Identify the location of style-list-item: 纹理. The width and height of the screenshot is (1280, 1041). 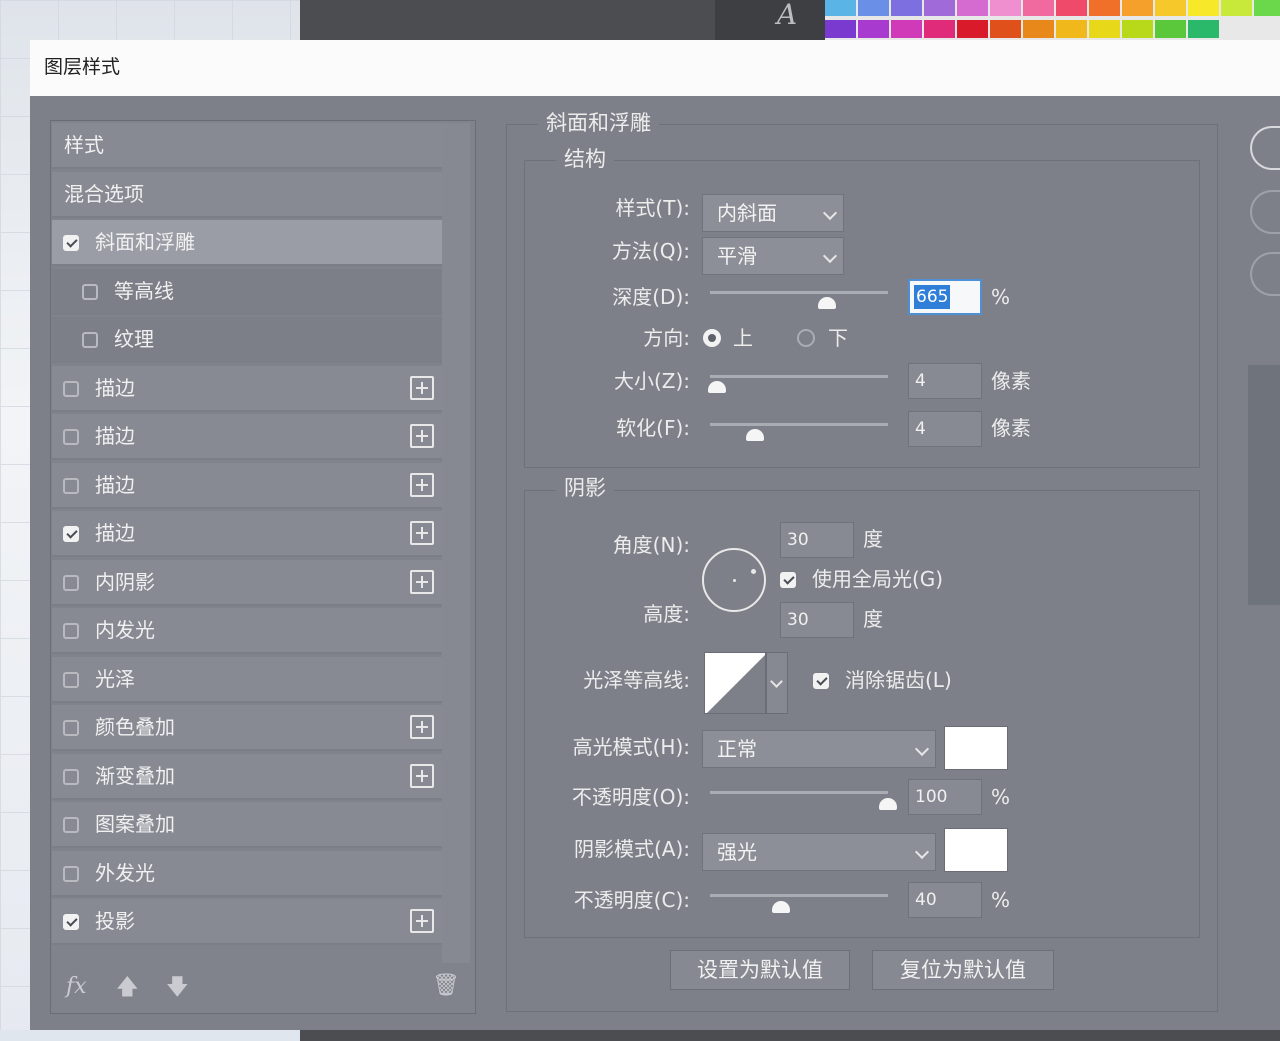
(247, 340).